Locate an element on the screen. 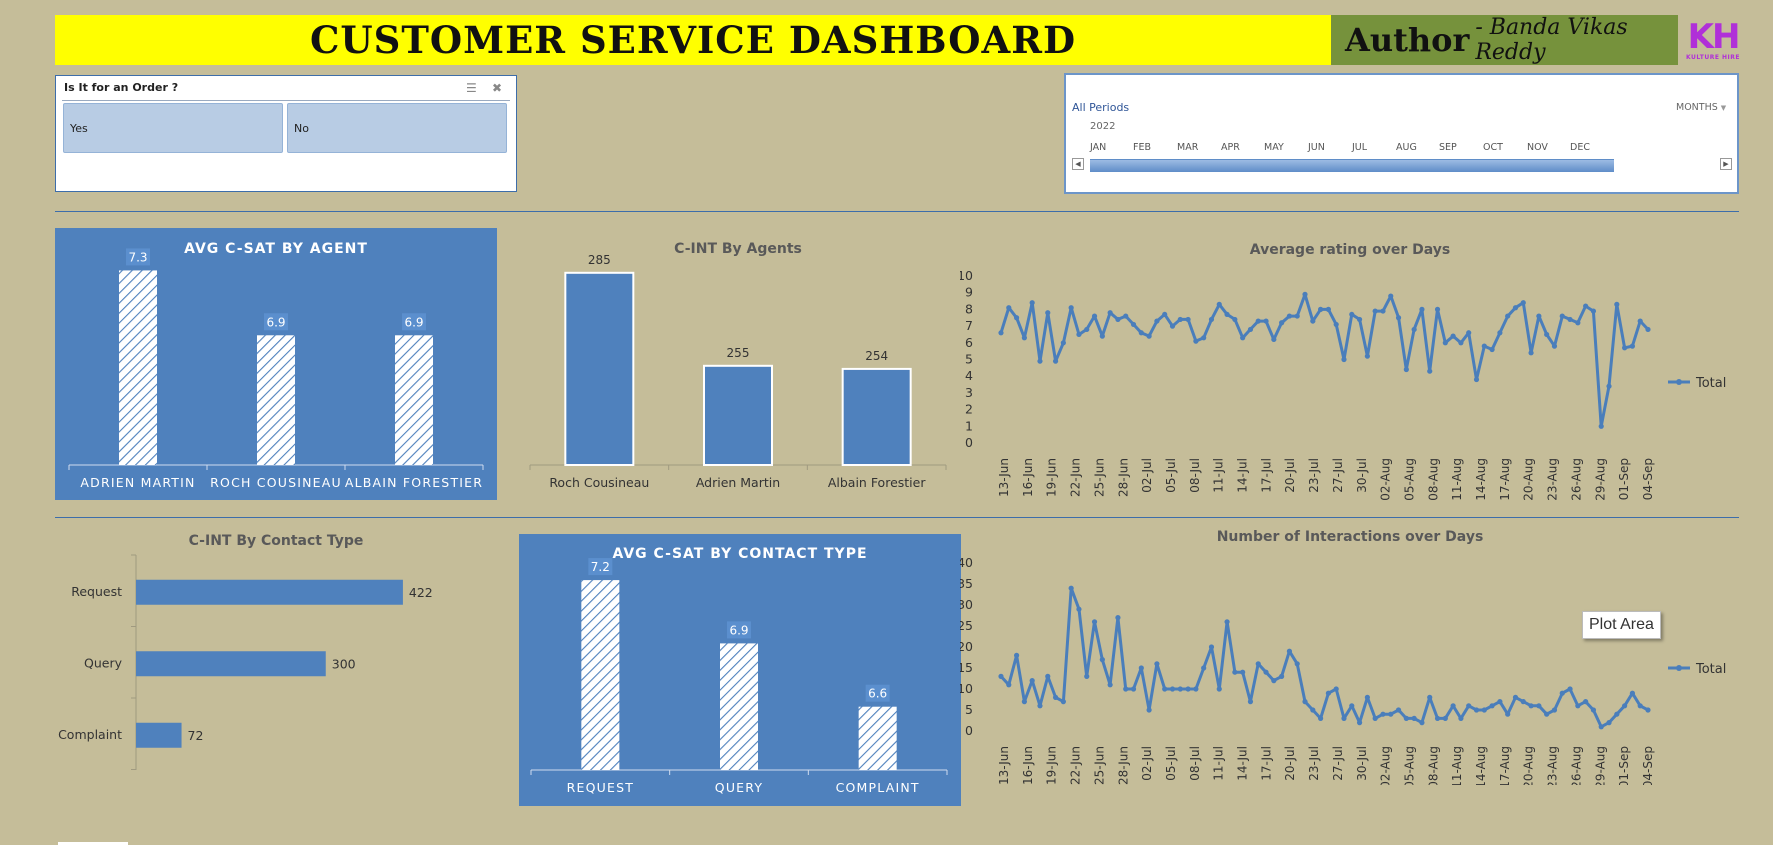 The width and height of the screenshot is (1773, 845). y-tick-label: 20 is located at coordinates (966, 646).